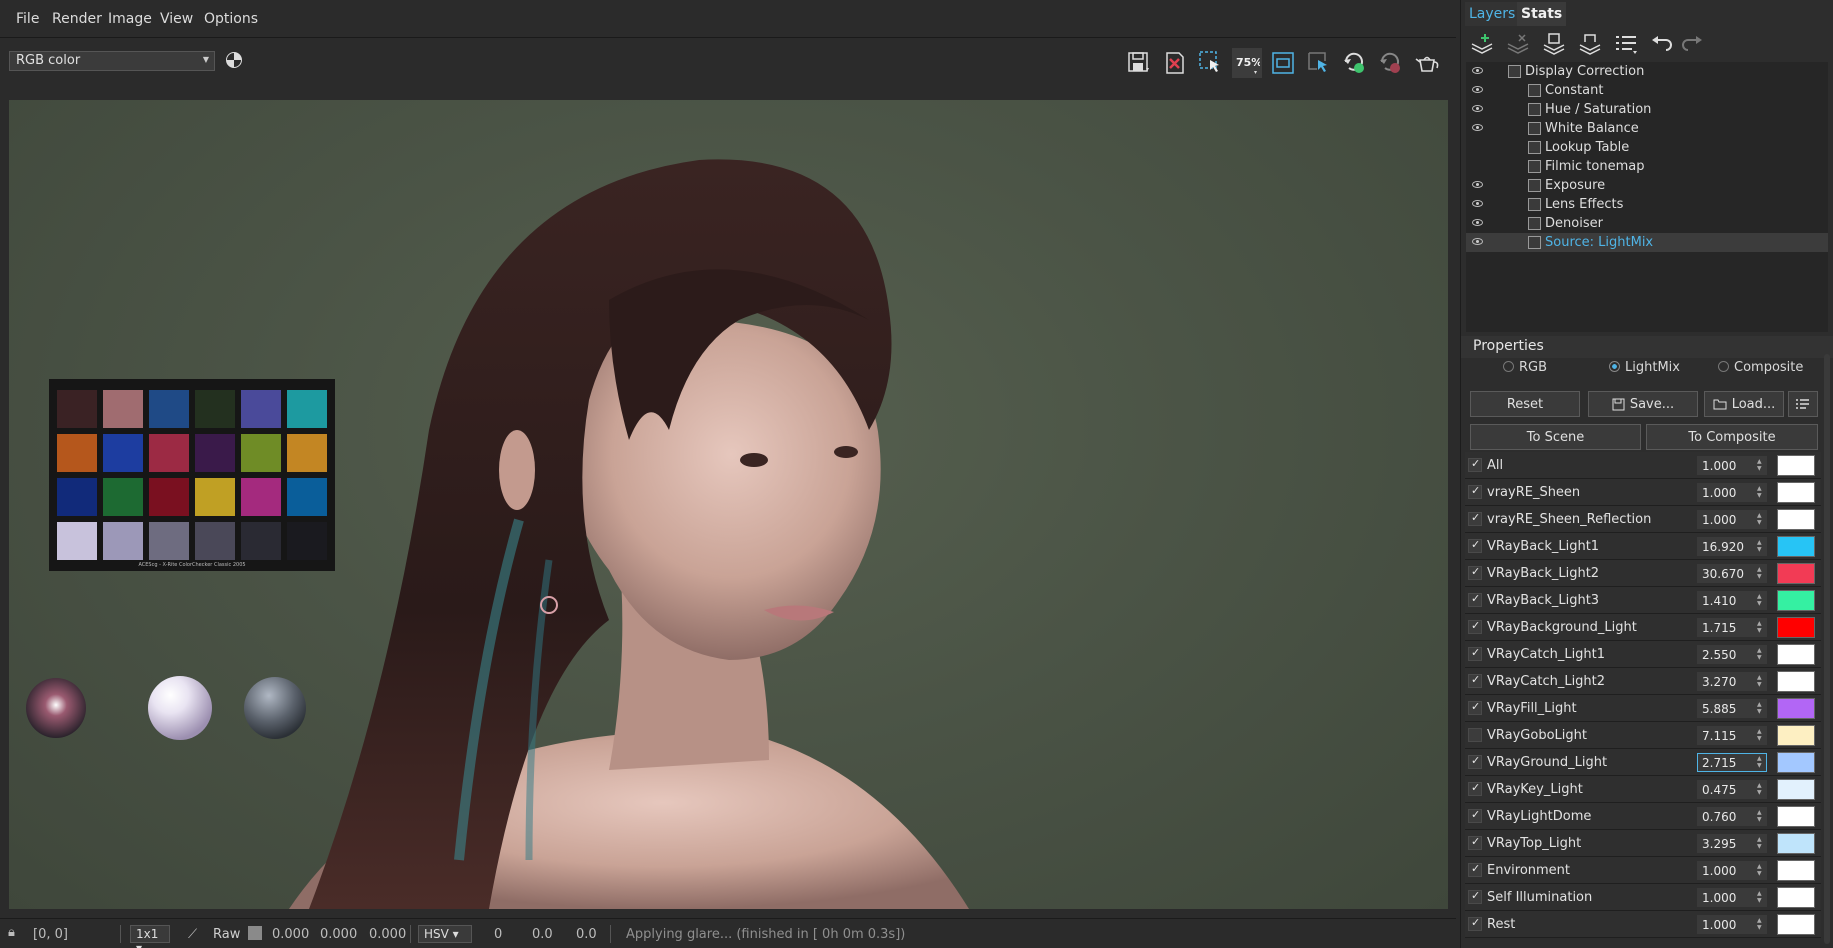 This screenshot has height=948, width=1833. I want to click on menu-view: View, so click(176, 19).